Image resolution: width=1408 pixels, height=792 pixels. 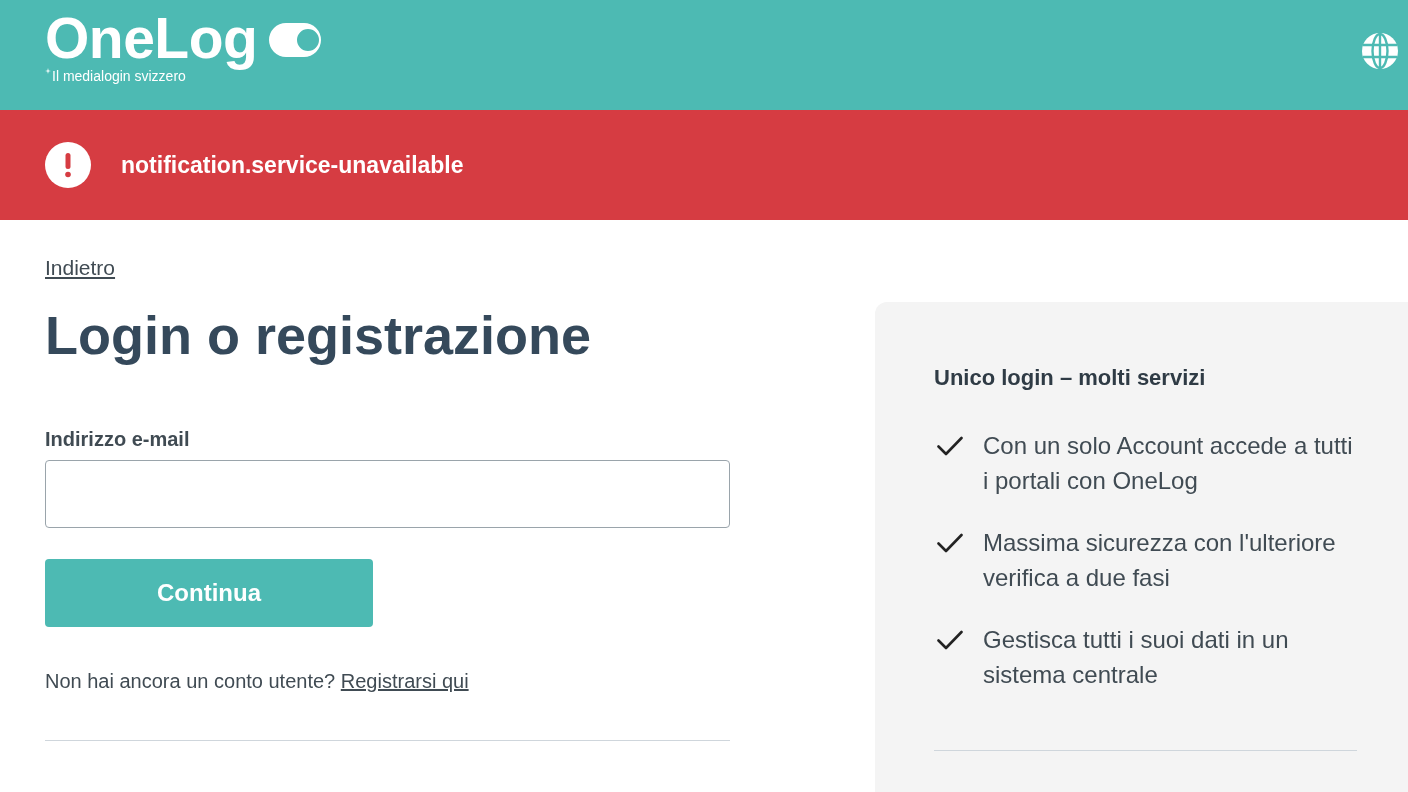 I want to click on benefit-text: Con un solo Account accede a tutti i portali con OneLog, so click(x=1168, y=463).